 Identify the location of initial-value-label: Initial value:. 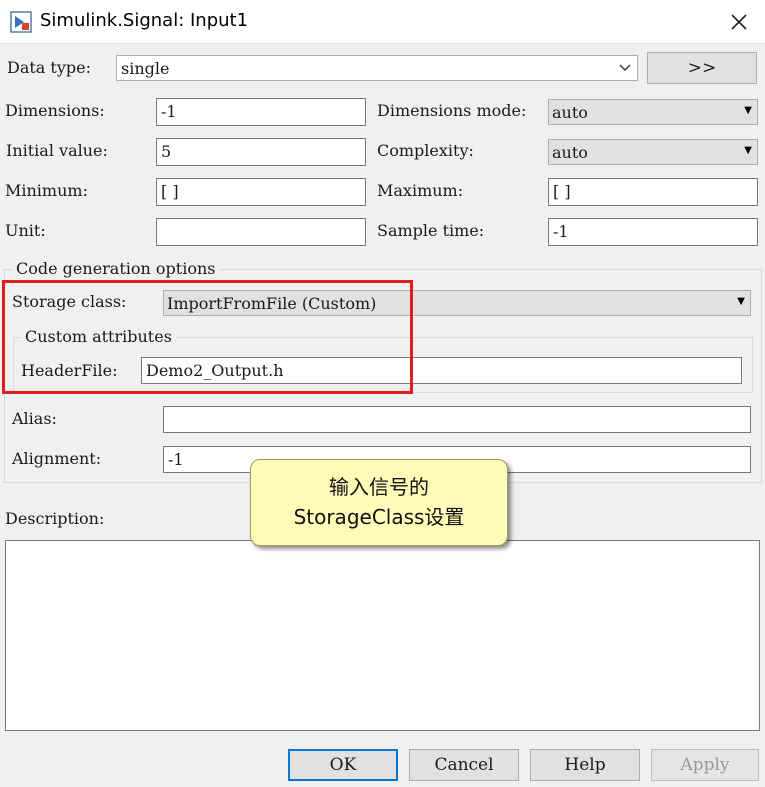
(57, 150).